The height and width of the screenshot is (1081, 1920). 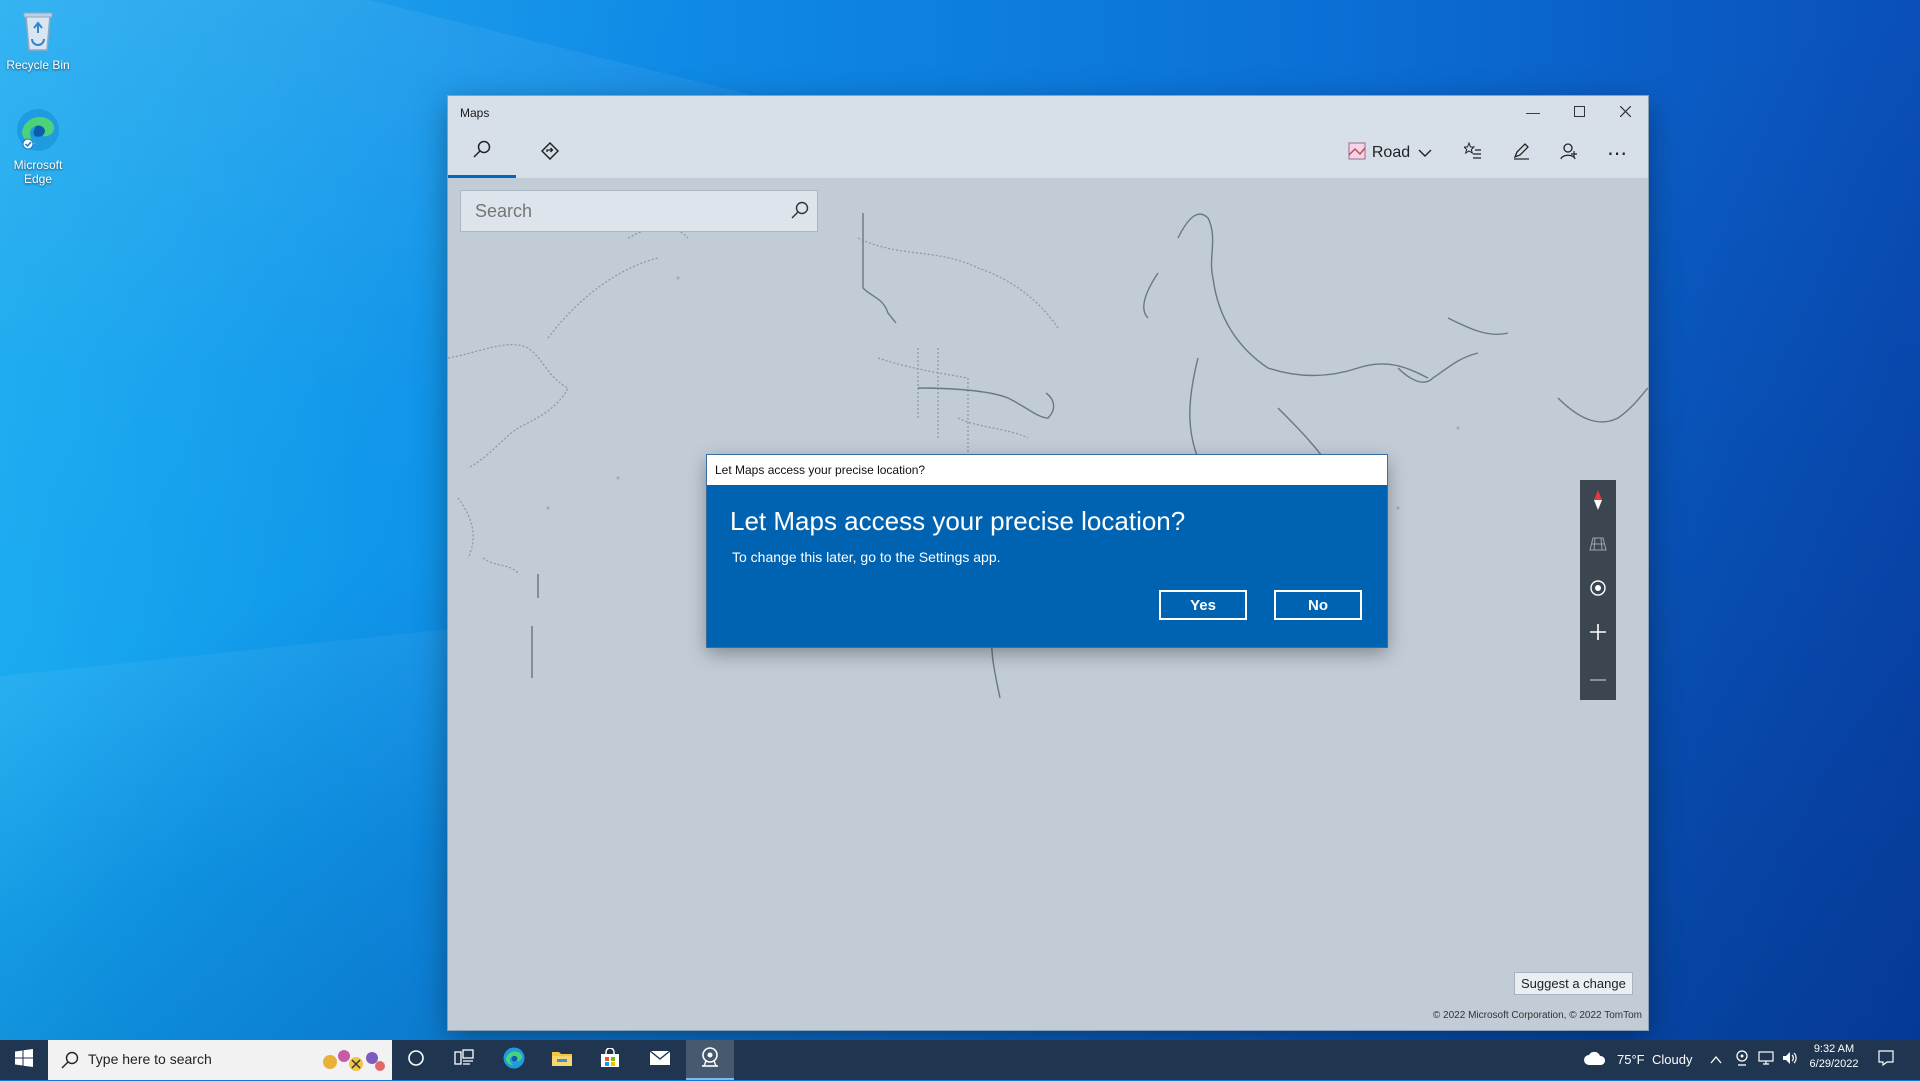 I want to click on cloud-icon, so click(x=1595, y=1060).